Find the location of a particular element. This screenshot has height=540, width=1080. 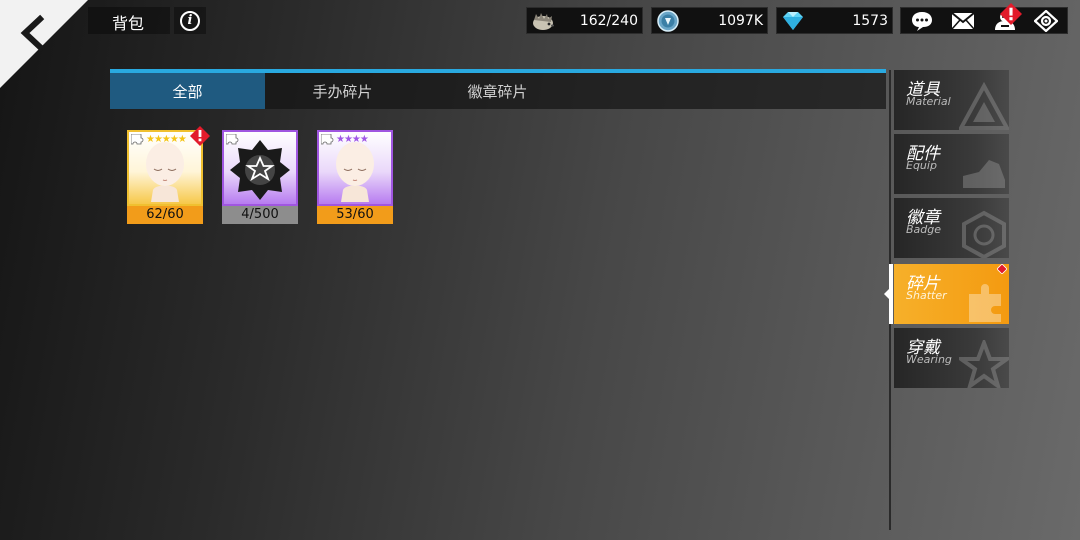

item-frame is located at coordinates (260, 168).